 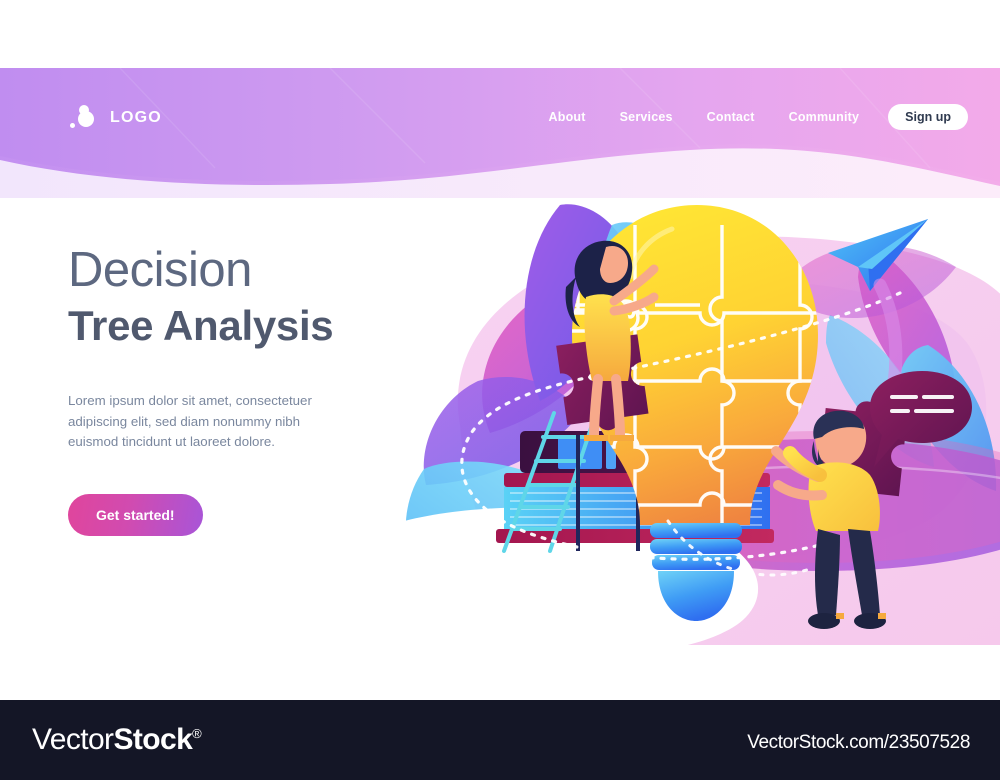 What do you see at coordinates (160, 270) in the screenshot?
I see `page-title-light: Decision` at bounding box center [160, 270].